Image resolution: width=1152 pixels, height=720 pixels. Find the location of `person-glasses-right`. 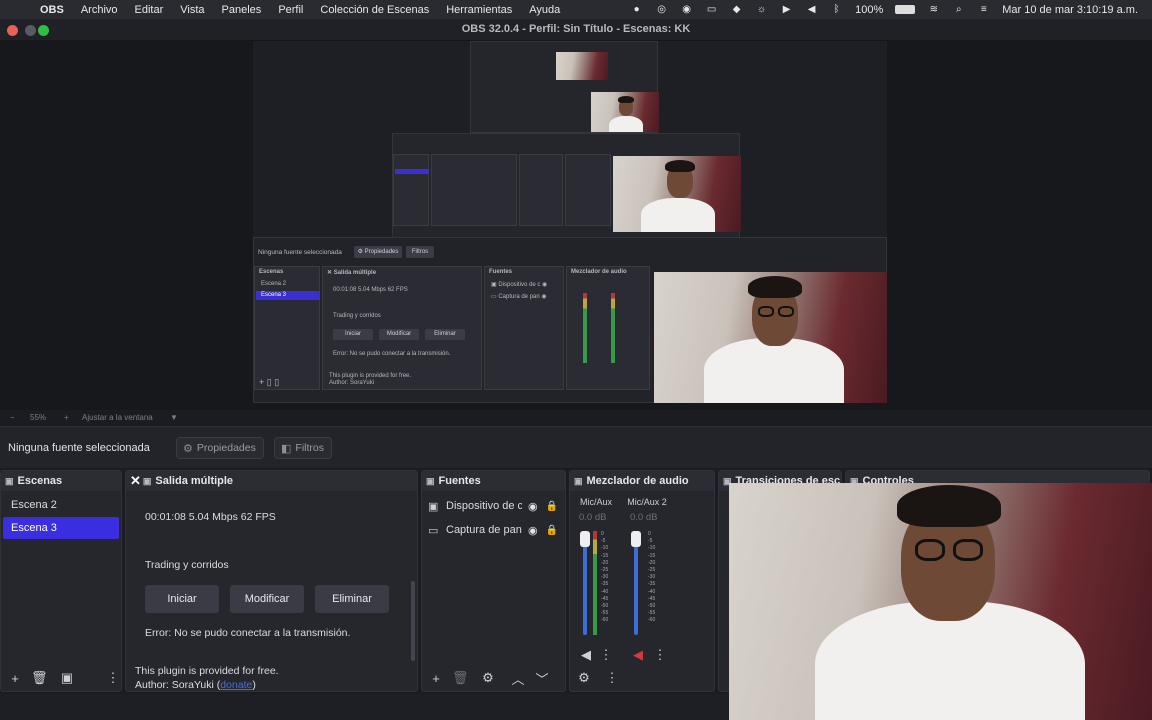

person-glasses-right is located at coordinates (968, 550).